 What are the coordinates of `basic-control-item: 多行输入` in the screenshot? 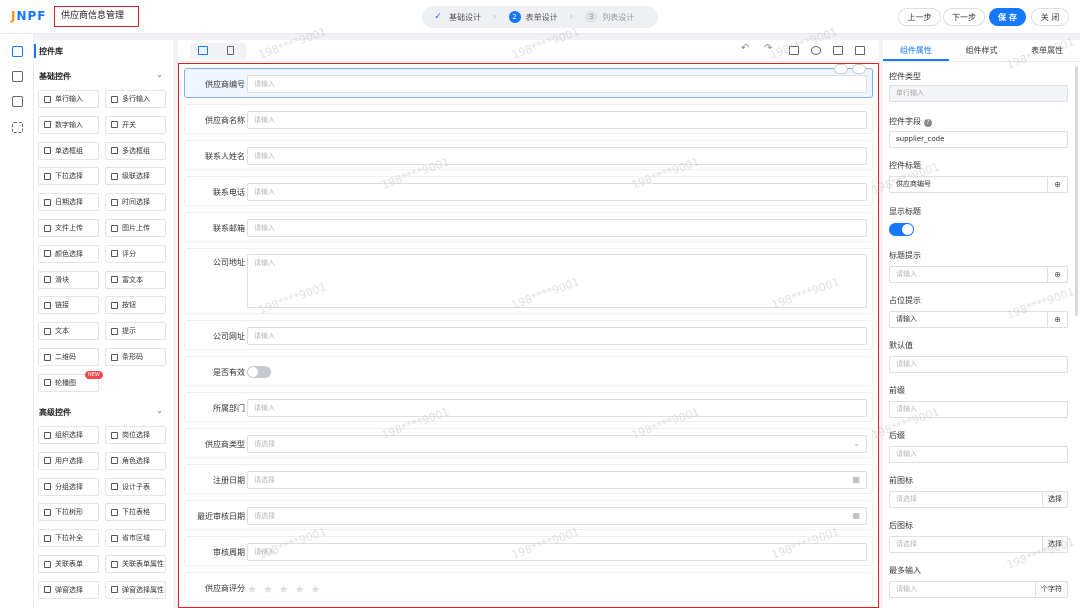 It's located at (135, 99).